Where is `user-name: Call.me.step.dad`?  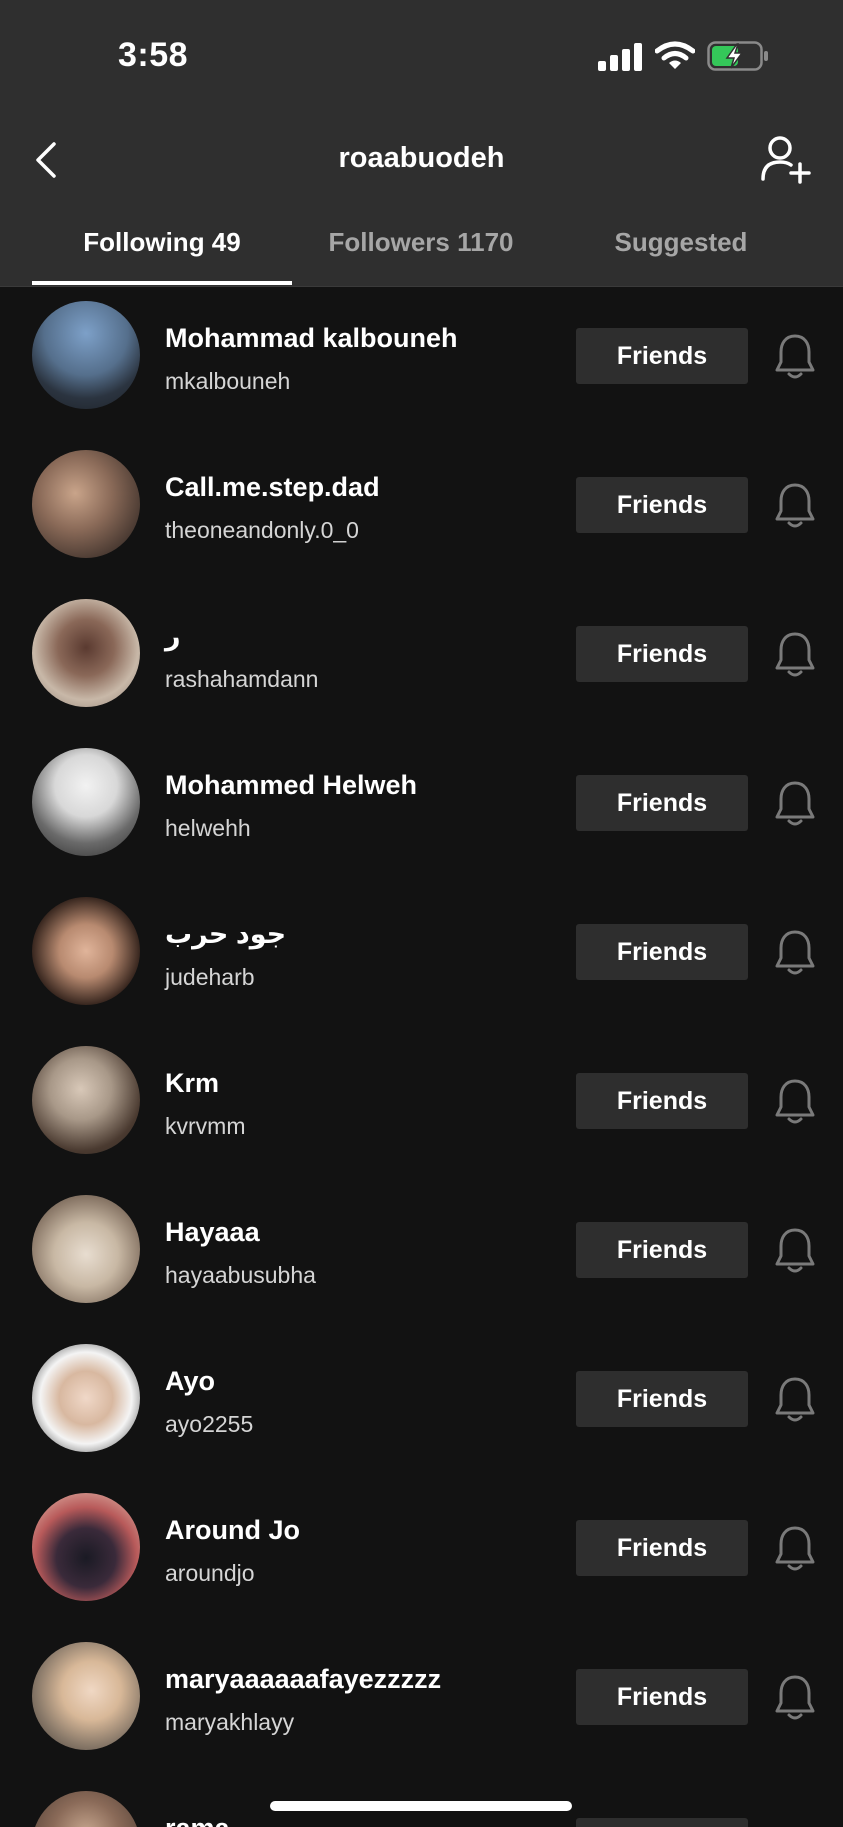
user-name: Call.me.step.dad is located at coordinates (272, 487).